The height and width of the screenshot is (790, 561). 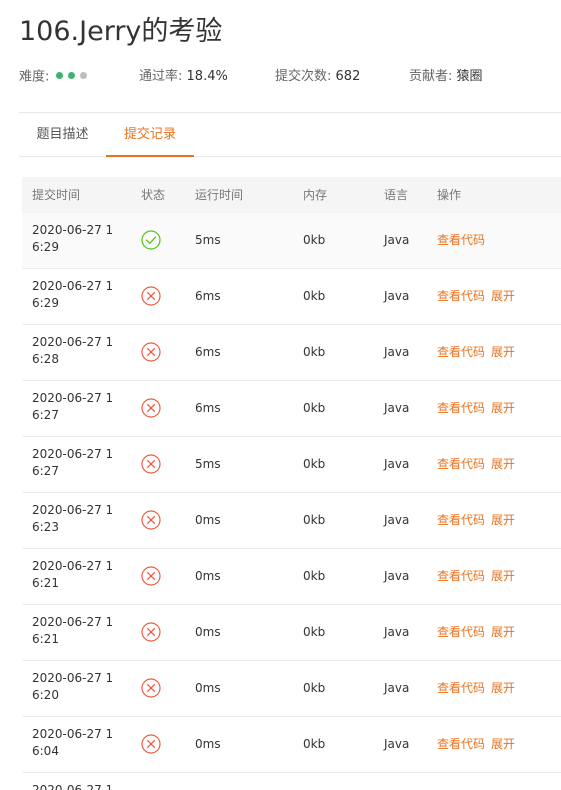 What do you see at coordinates (431, 76) in the screenshot?
I see `contributor-label: 贡献者:` at bounding box center [431, 76].